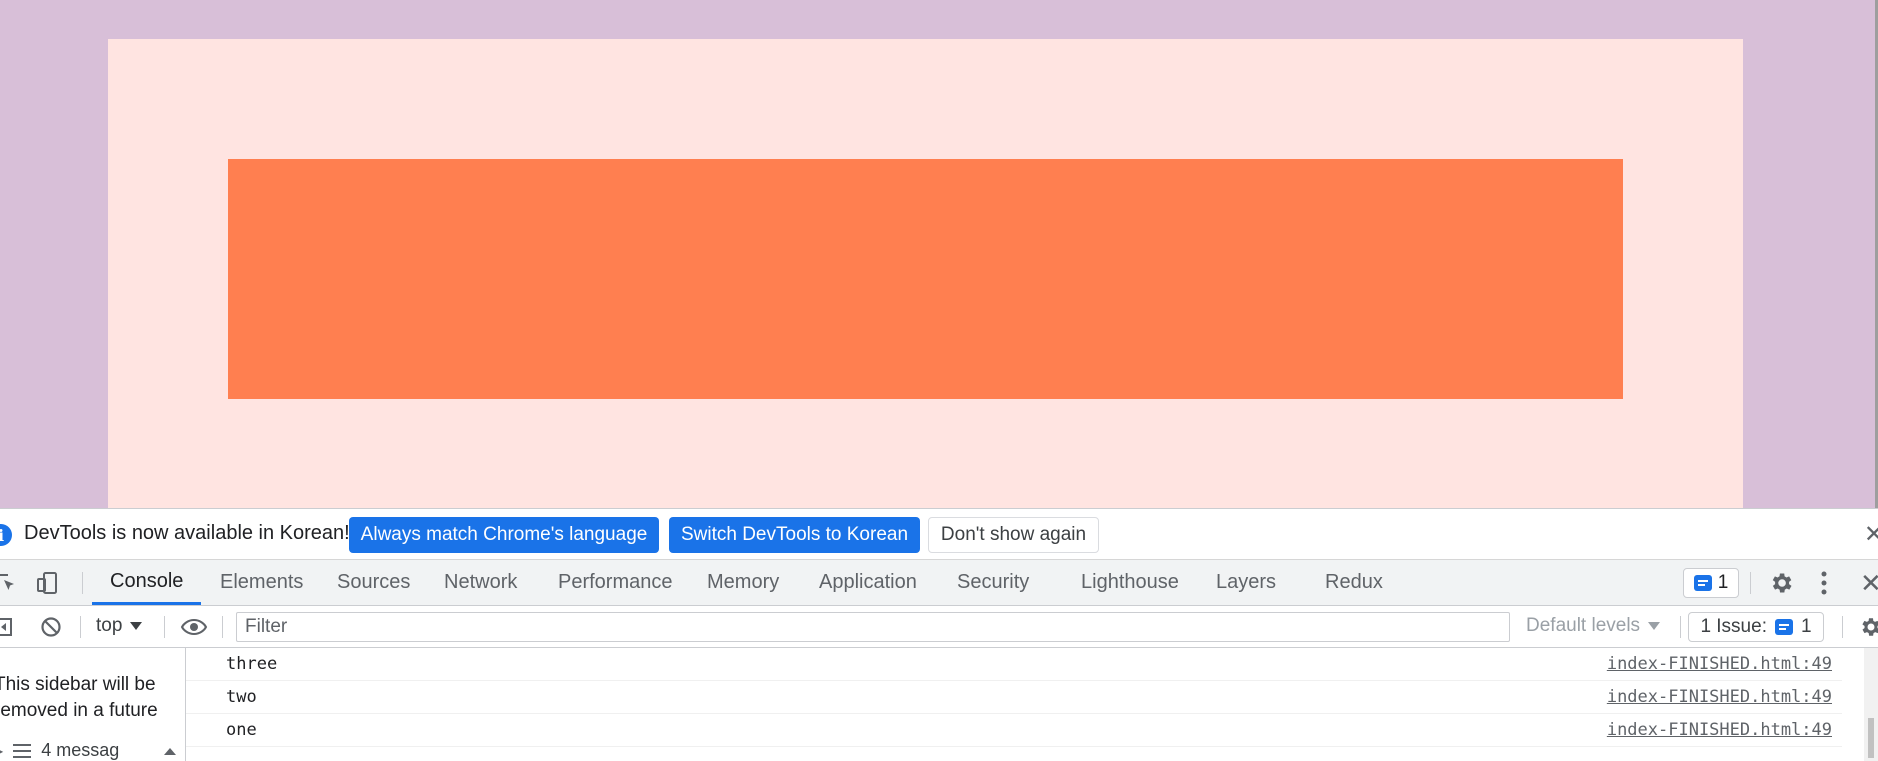  Describe the element at coordinates (1014, 730) in the screenshot. I see `console-log-row: one index-FINISHED.html:49` at that location.